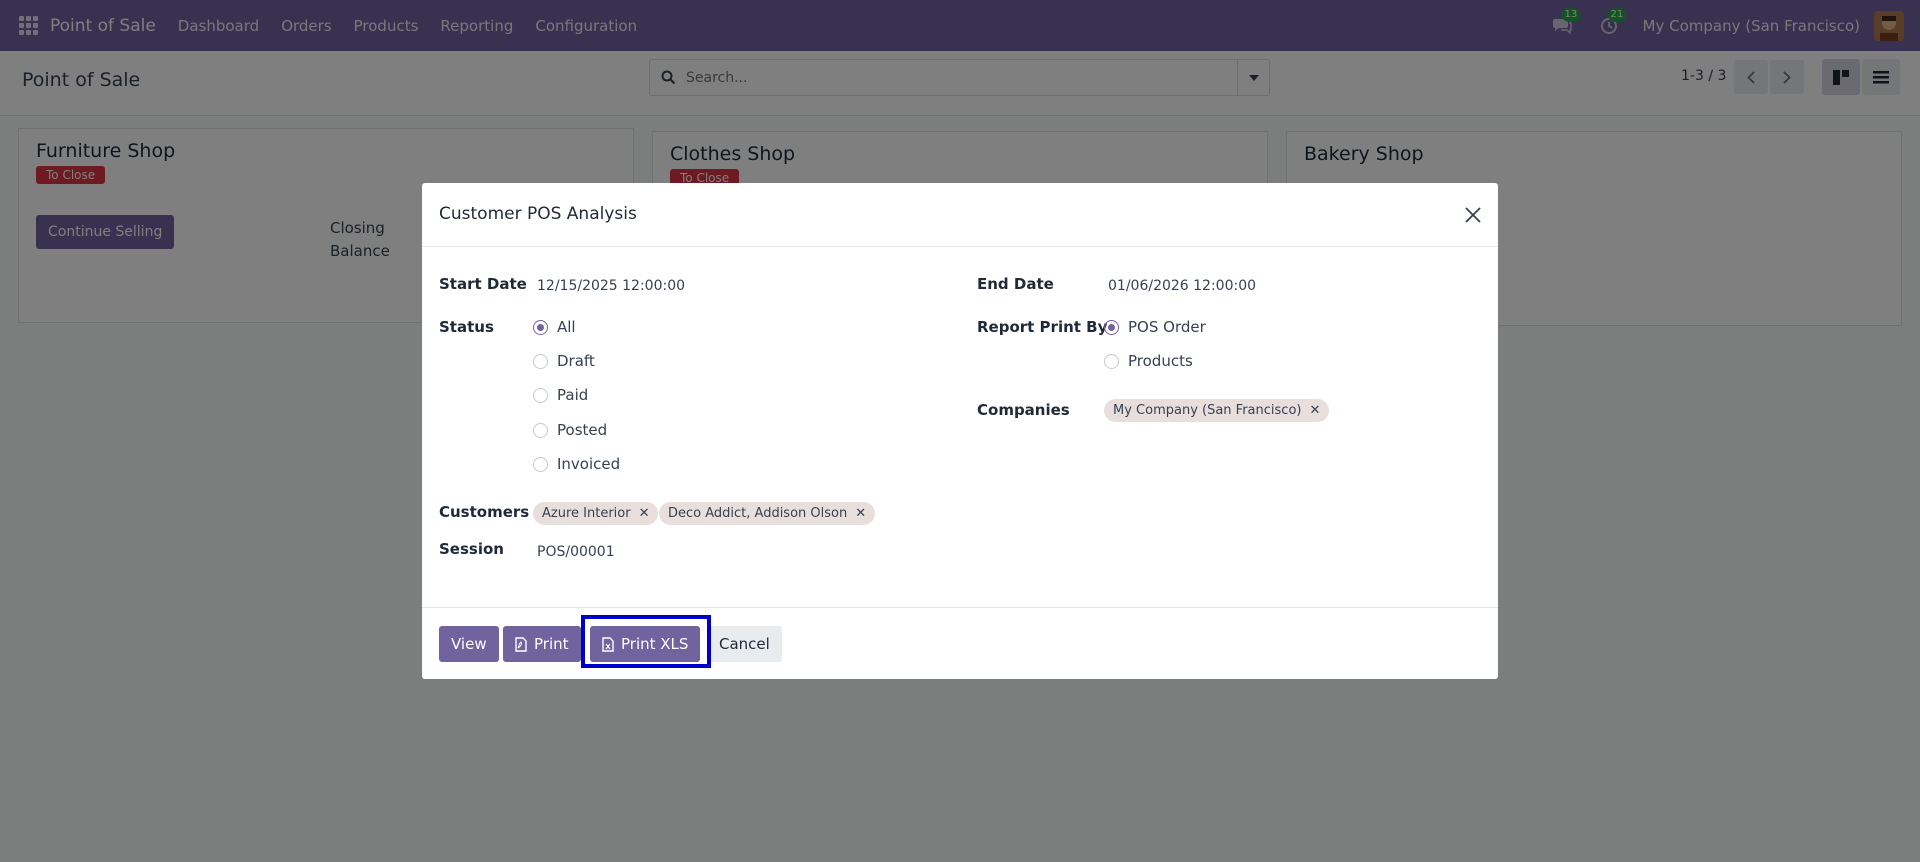 The width and height of the screenshot is (1920, 862). What do you see at coordinates (566, 327) in the screenshot?
I see `status-option-label: All` at bounding box center [566, 327].